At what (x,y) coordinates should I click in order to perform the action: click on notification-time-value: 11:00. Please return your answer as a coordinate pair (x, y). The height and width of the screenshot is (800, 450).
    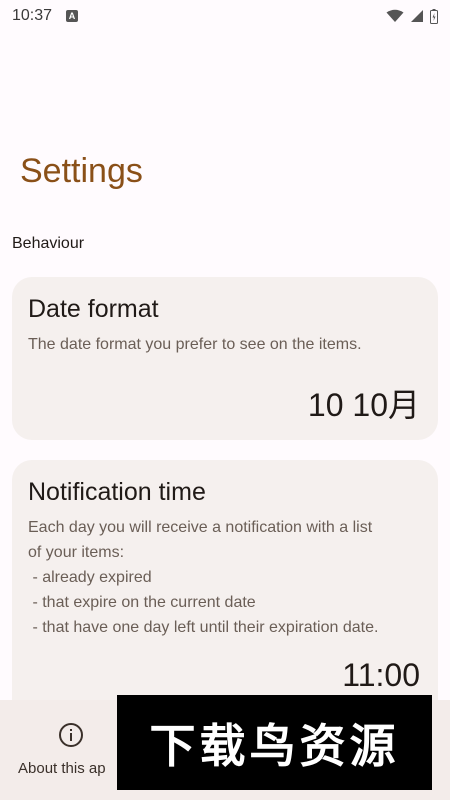
    Looking at the image, I should click on (381, 675).